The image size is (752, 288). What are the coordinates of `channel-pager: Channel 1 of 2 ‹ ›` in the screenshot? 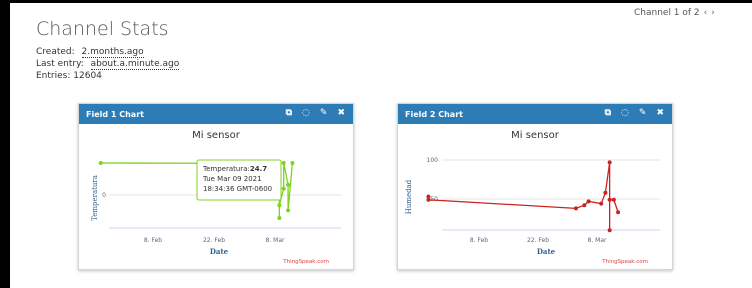 It's located at (674, 13).